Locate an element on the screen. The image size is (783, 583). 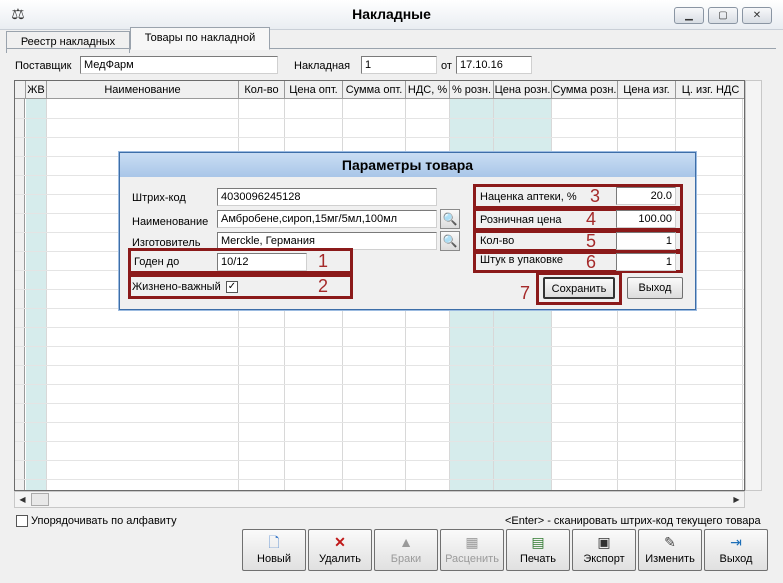
column-header: ЖВ is located at coordinates (36, 90).